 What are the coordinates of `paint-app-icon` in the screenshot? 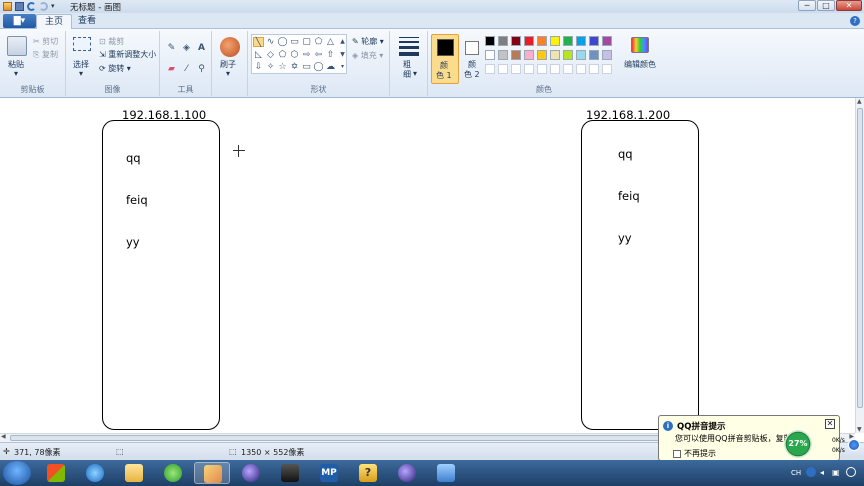 It's located at (7, 6).